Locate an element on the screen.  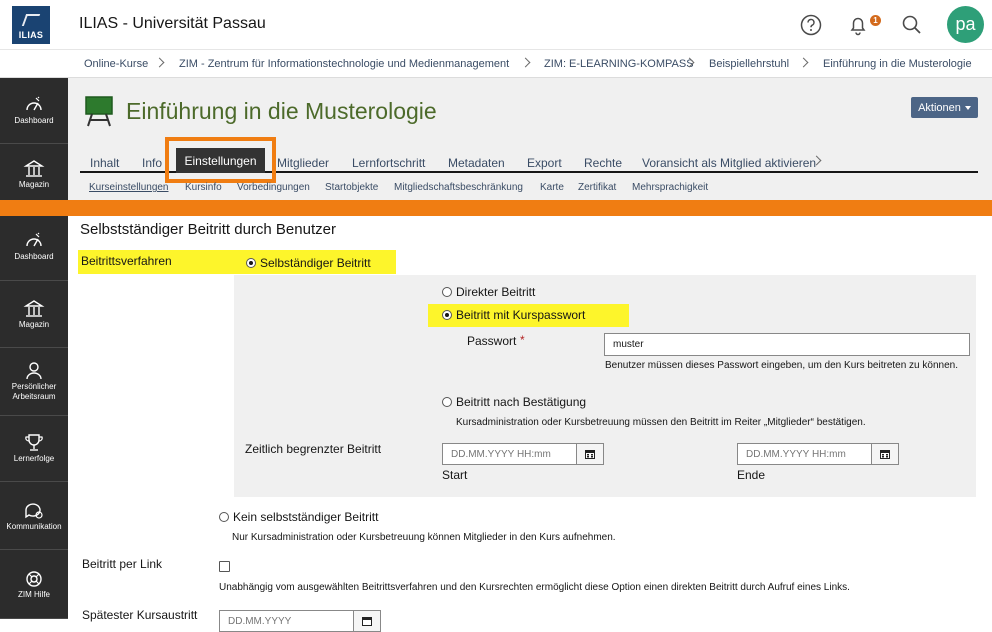
end-calendar-button is located at coordinates (885, 454).